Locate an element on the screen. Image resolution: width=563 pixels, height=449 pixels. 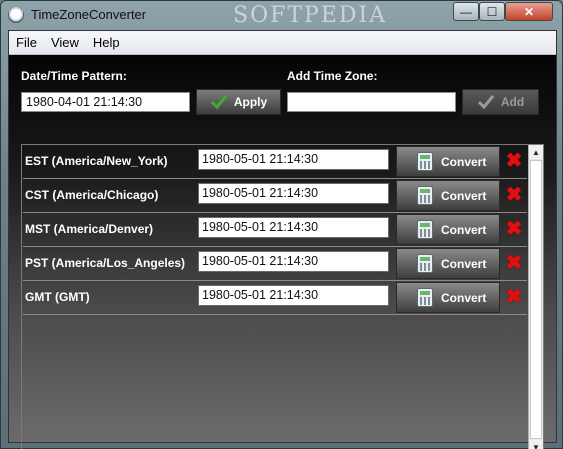
apply-button: Apply is located at coordinates (238, 102).